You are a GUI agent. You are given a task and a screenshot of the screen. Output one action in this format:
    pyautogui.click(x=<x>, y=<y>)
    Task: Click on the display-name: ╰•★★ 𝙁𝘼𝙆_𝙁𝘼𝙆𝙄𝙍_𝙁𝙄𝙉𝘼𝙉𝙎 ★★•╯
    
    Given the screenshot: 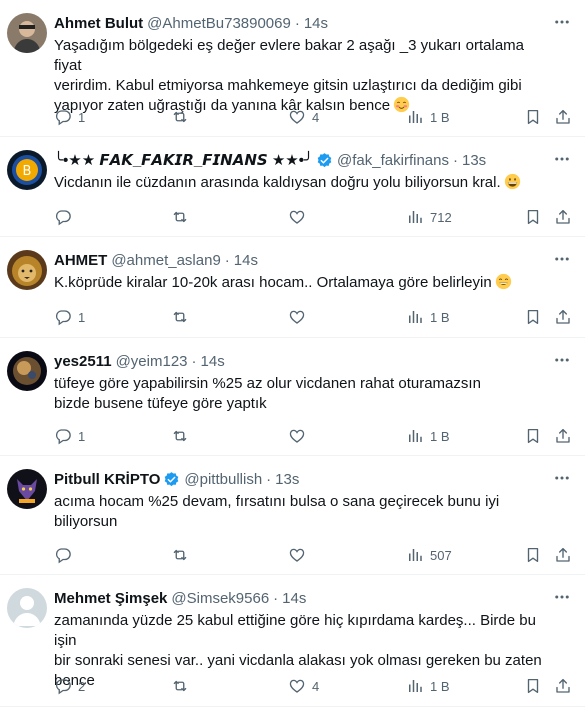 What is the action you would take?
    pyautogui.click(x=183, y=160)
    